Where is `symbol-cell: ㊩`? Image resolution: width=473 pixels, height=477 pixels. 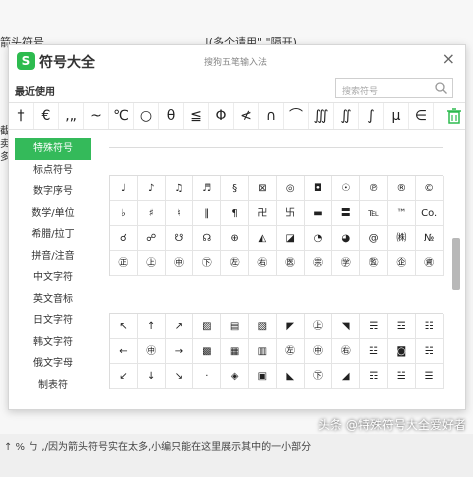 symbol-cell: ㊩ is located at coordinates (290, 263).